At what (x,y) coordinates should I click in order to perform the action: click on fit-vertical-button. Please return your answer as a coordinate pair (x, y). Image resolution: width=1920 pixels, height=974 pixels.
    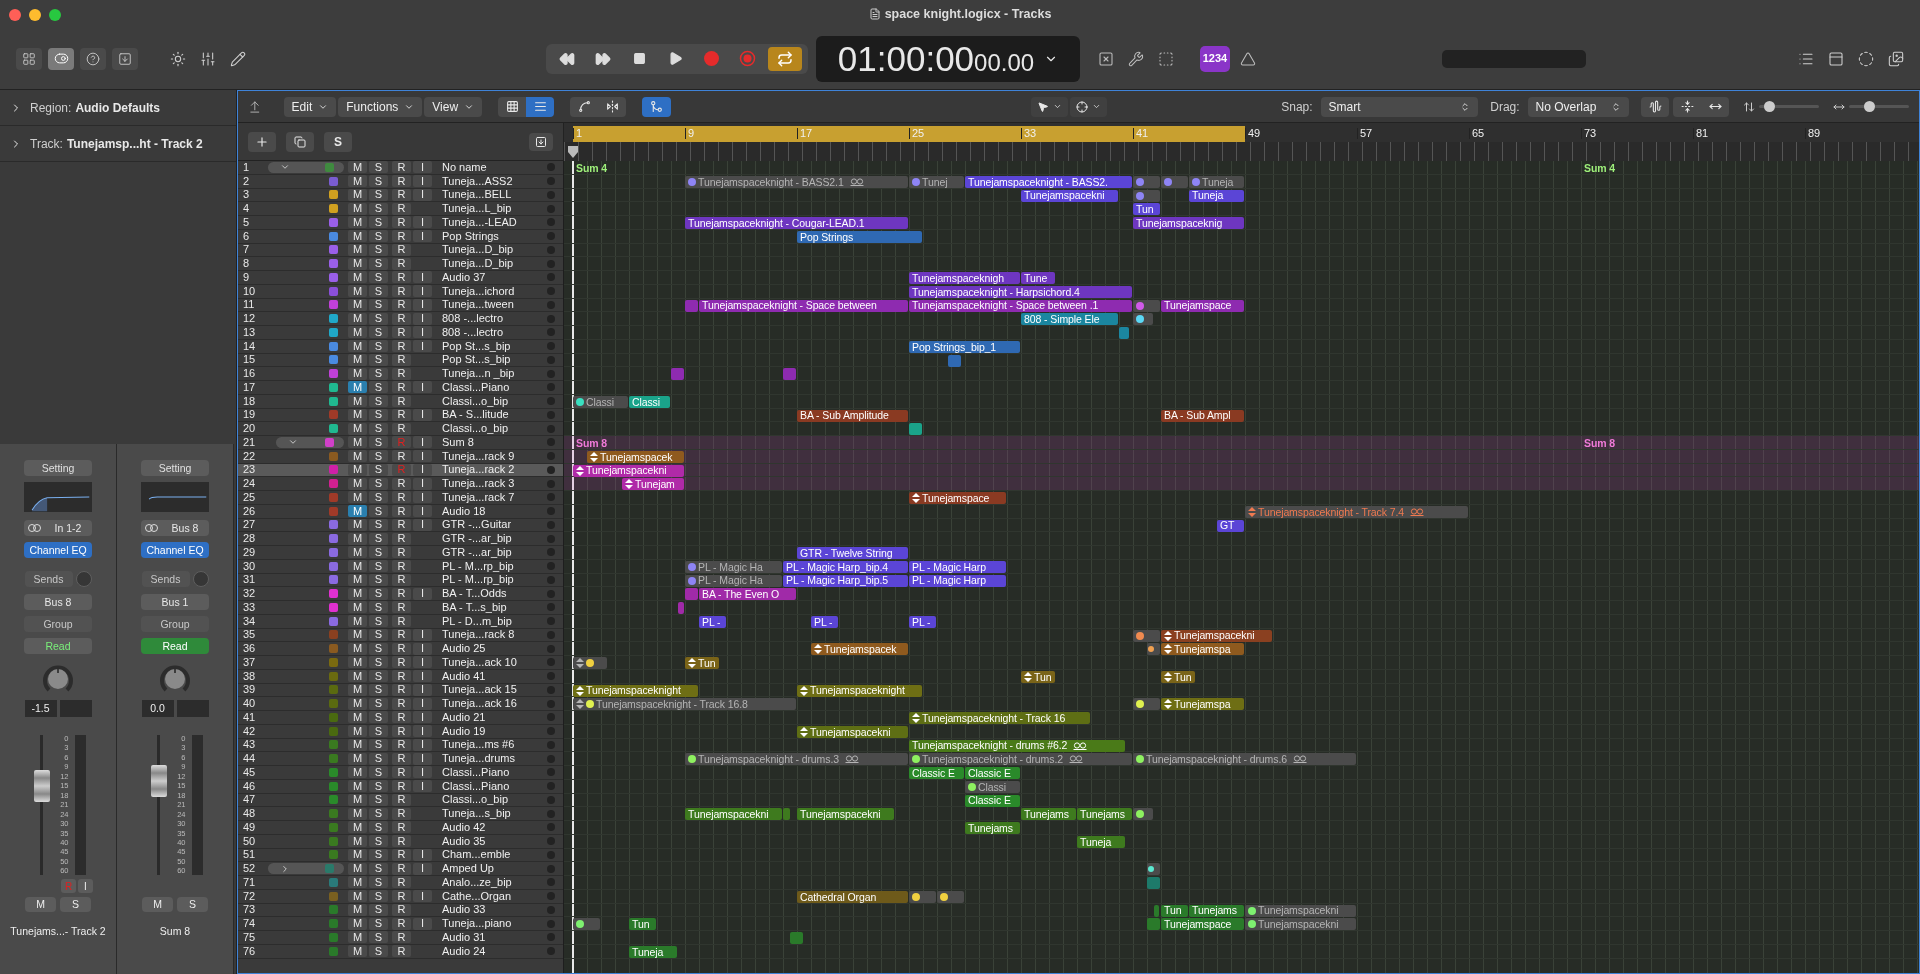
    Looking at the image, I should click on (1687, 106).